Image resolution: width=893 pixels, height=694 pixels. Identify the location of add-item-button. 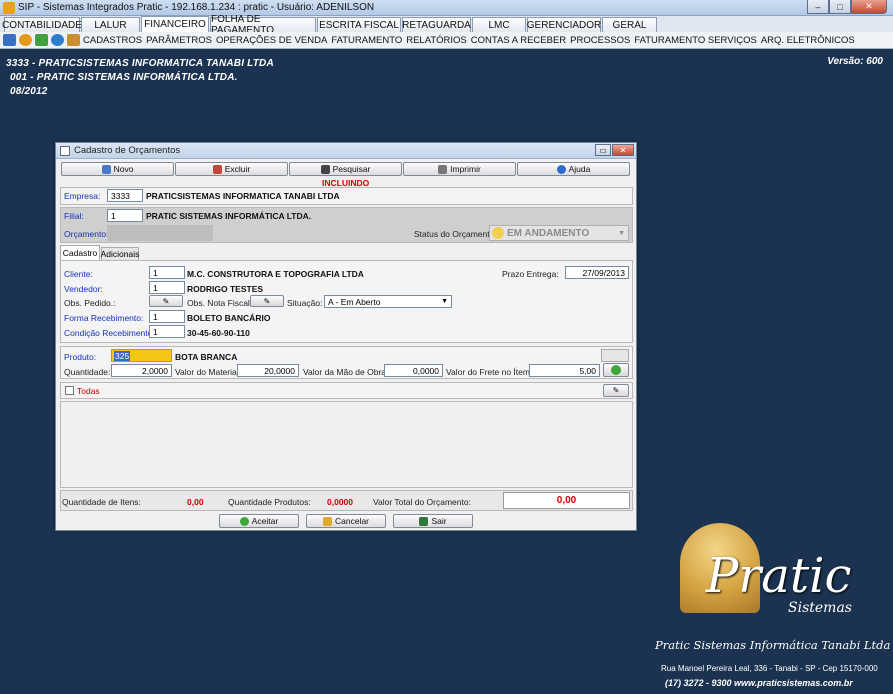
(616, 370).